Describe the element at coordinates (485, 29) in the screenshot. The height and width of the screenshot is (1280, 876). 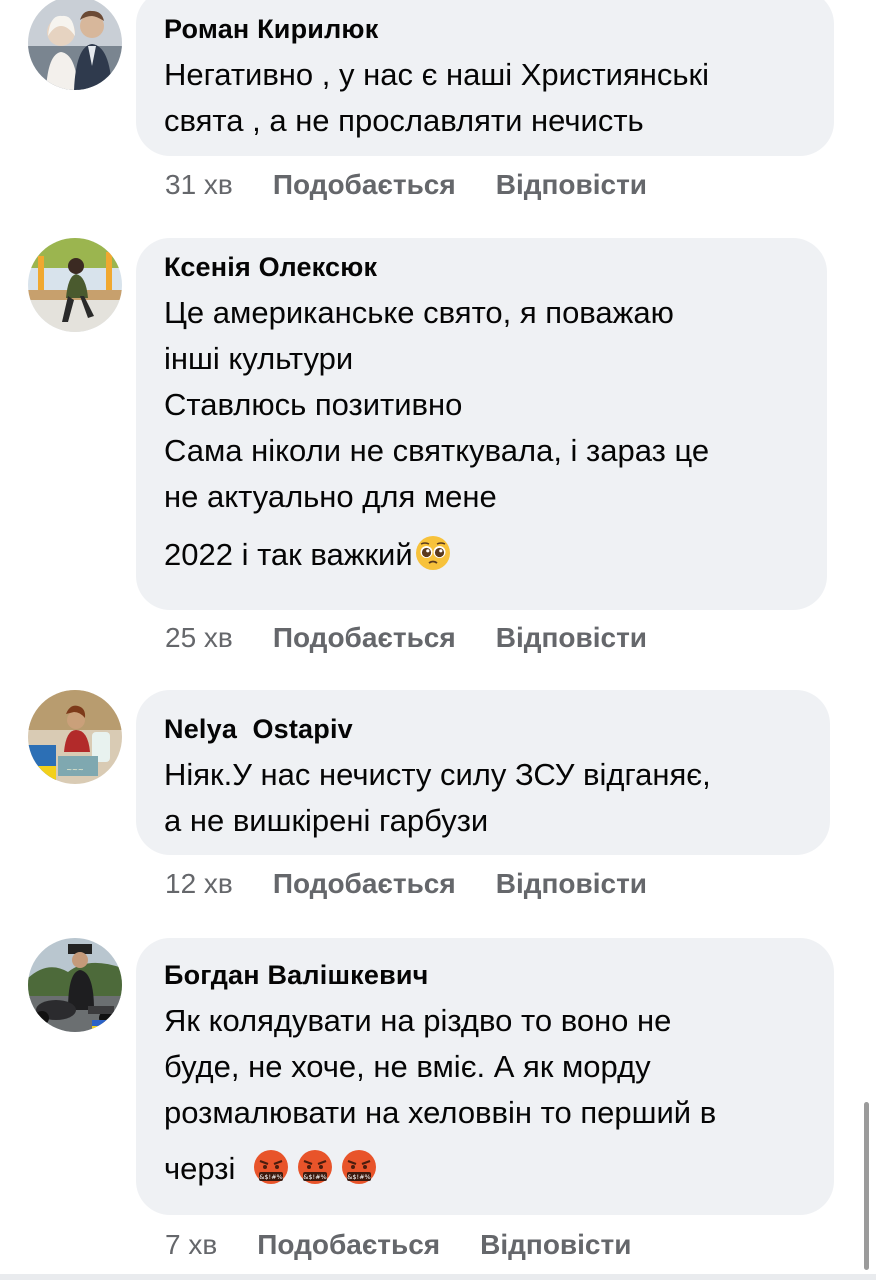
I see `comment-author: Роман Кирилюк` at that location.